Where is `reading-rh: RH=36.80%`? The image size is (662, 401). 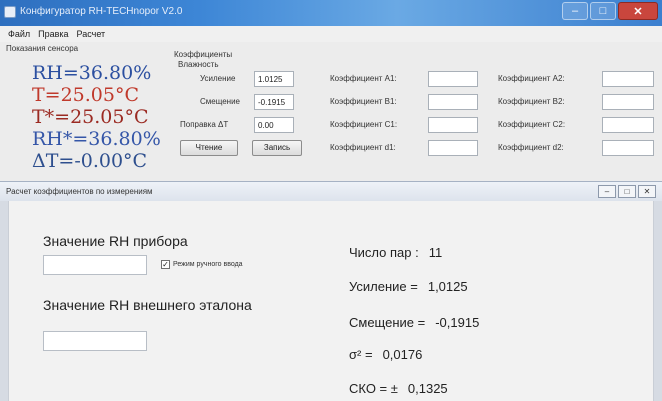 reading-rh: RH=36.80% is located at coordinates (92, 73).